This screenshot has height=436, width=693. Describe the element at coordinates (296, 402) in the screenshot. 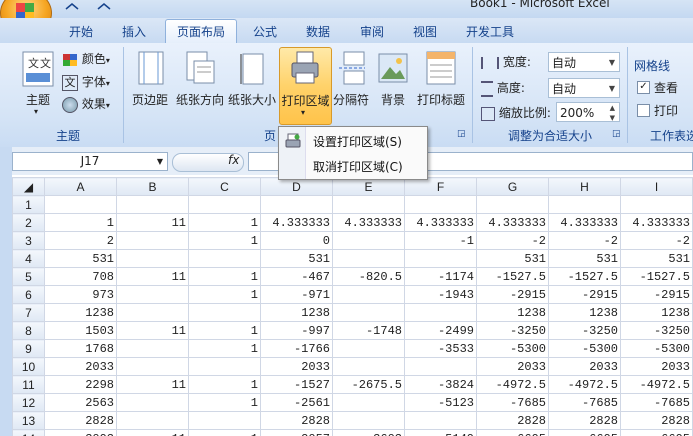

I see `cell: -2561` at that location.